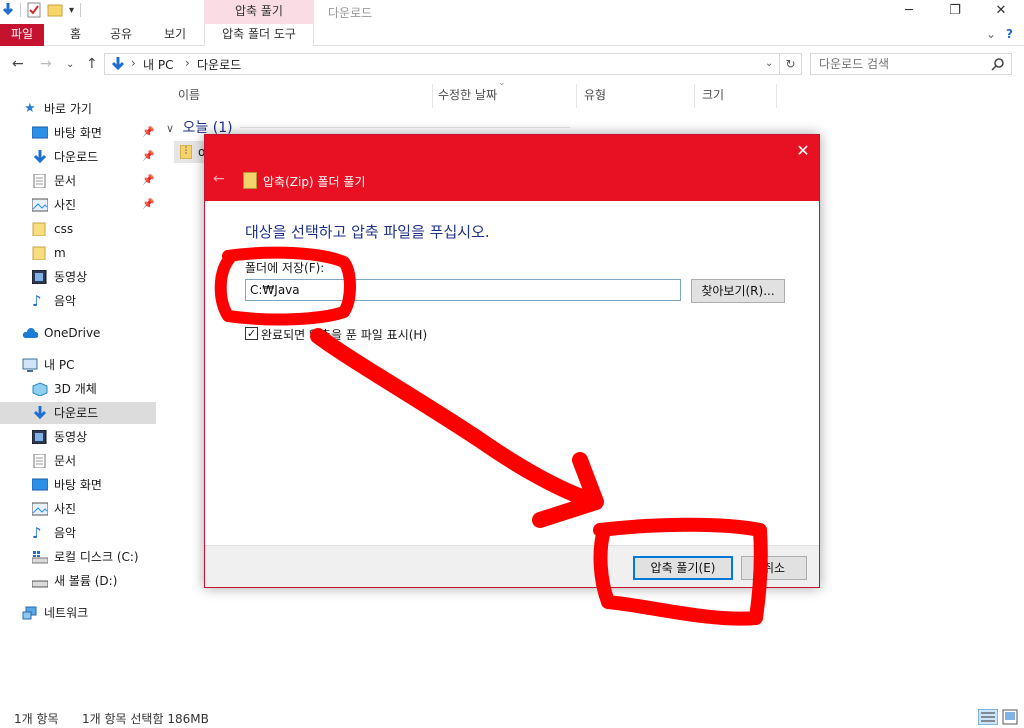 The height and width of the screenshot is (728, 1024). Describe the element at coordinates (78, 365) in the screenshot. I see `sidebar-item-this-pc: 내 PC` at that location.